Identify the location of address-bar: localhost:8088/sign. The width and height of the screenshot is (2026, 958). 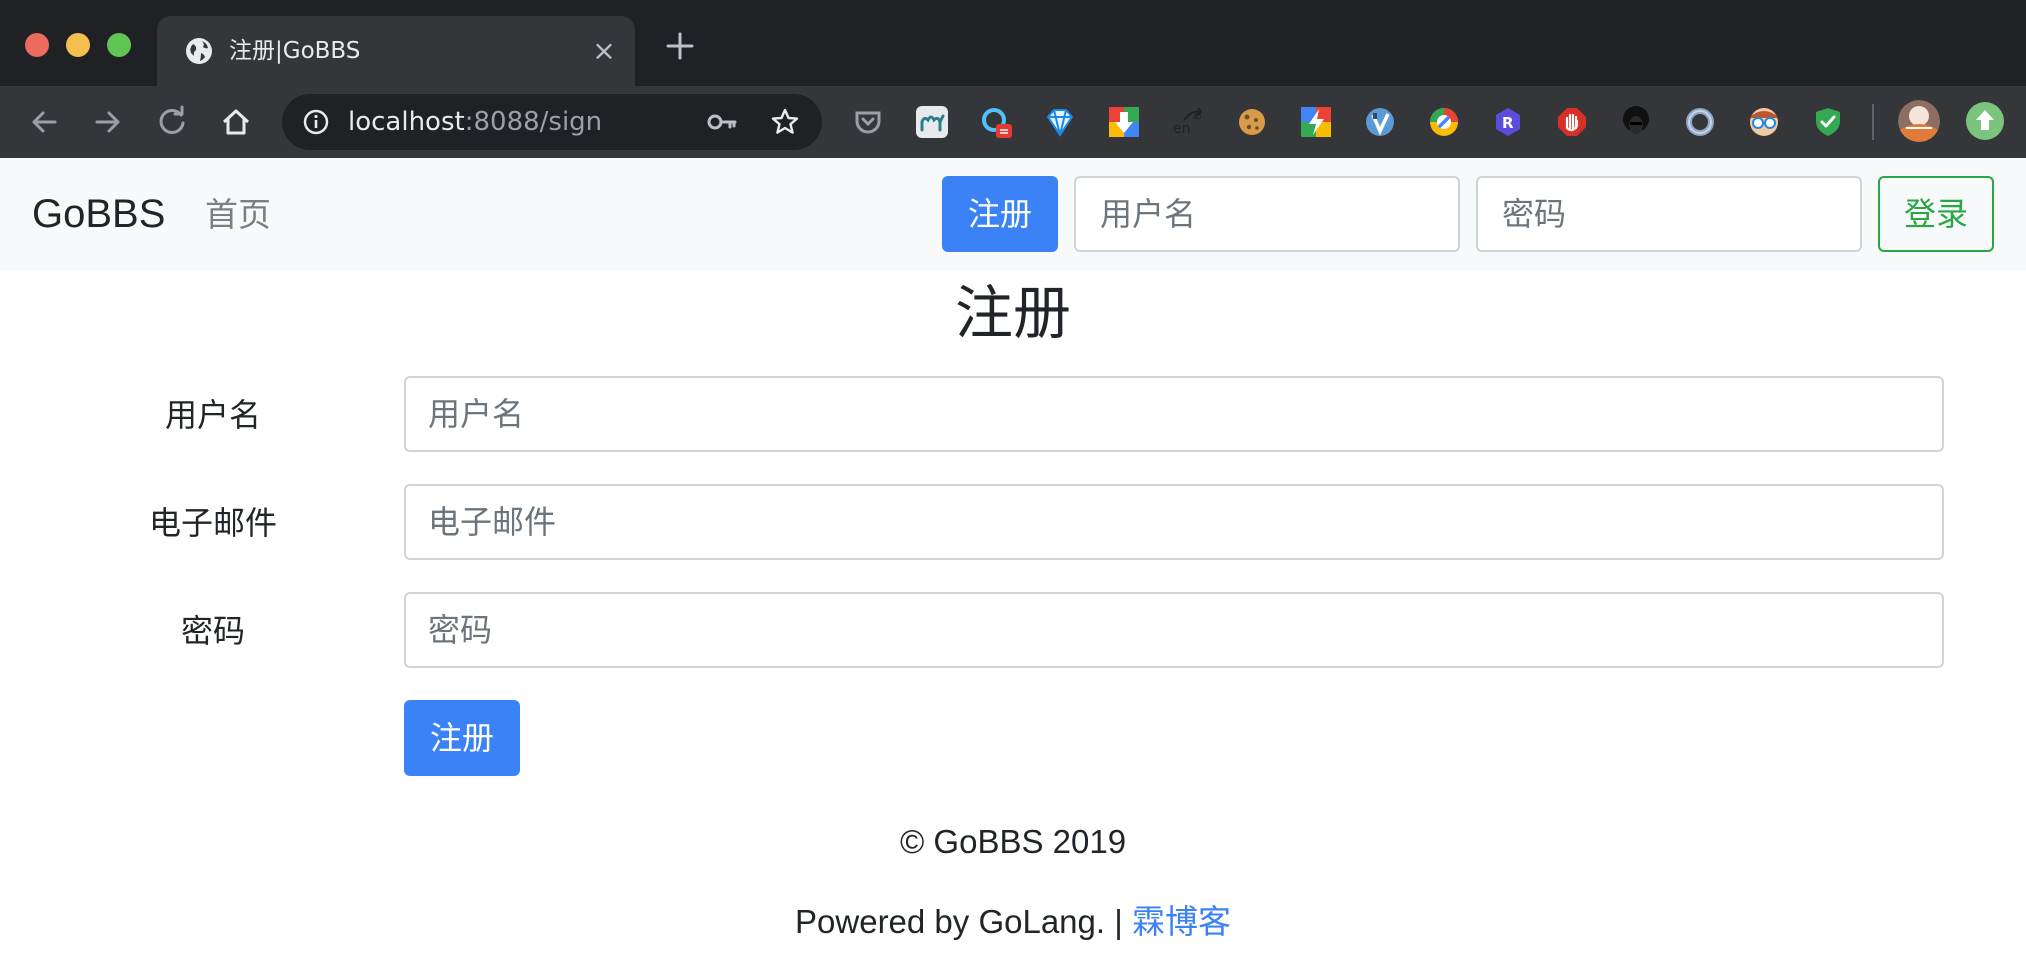
(552, 122).